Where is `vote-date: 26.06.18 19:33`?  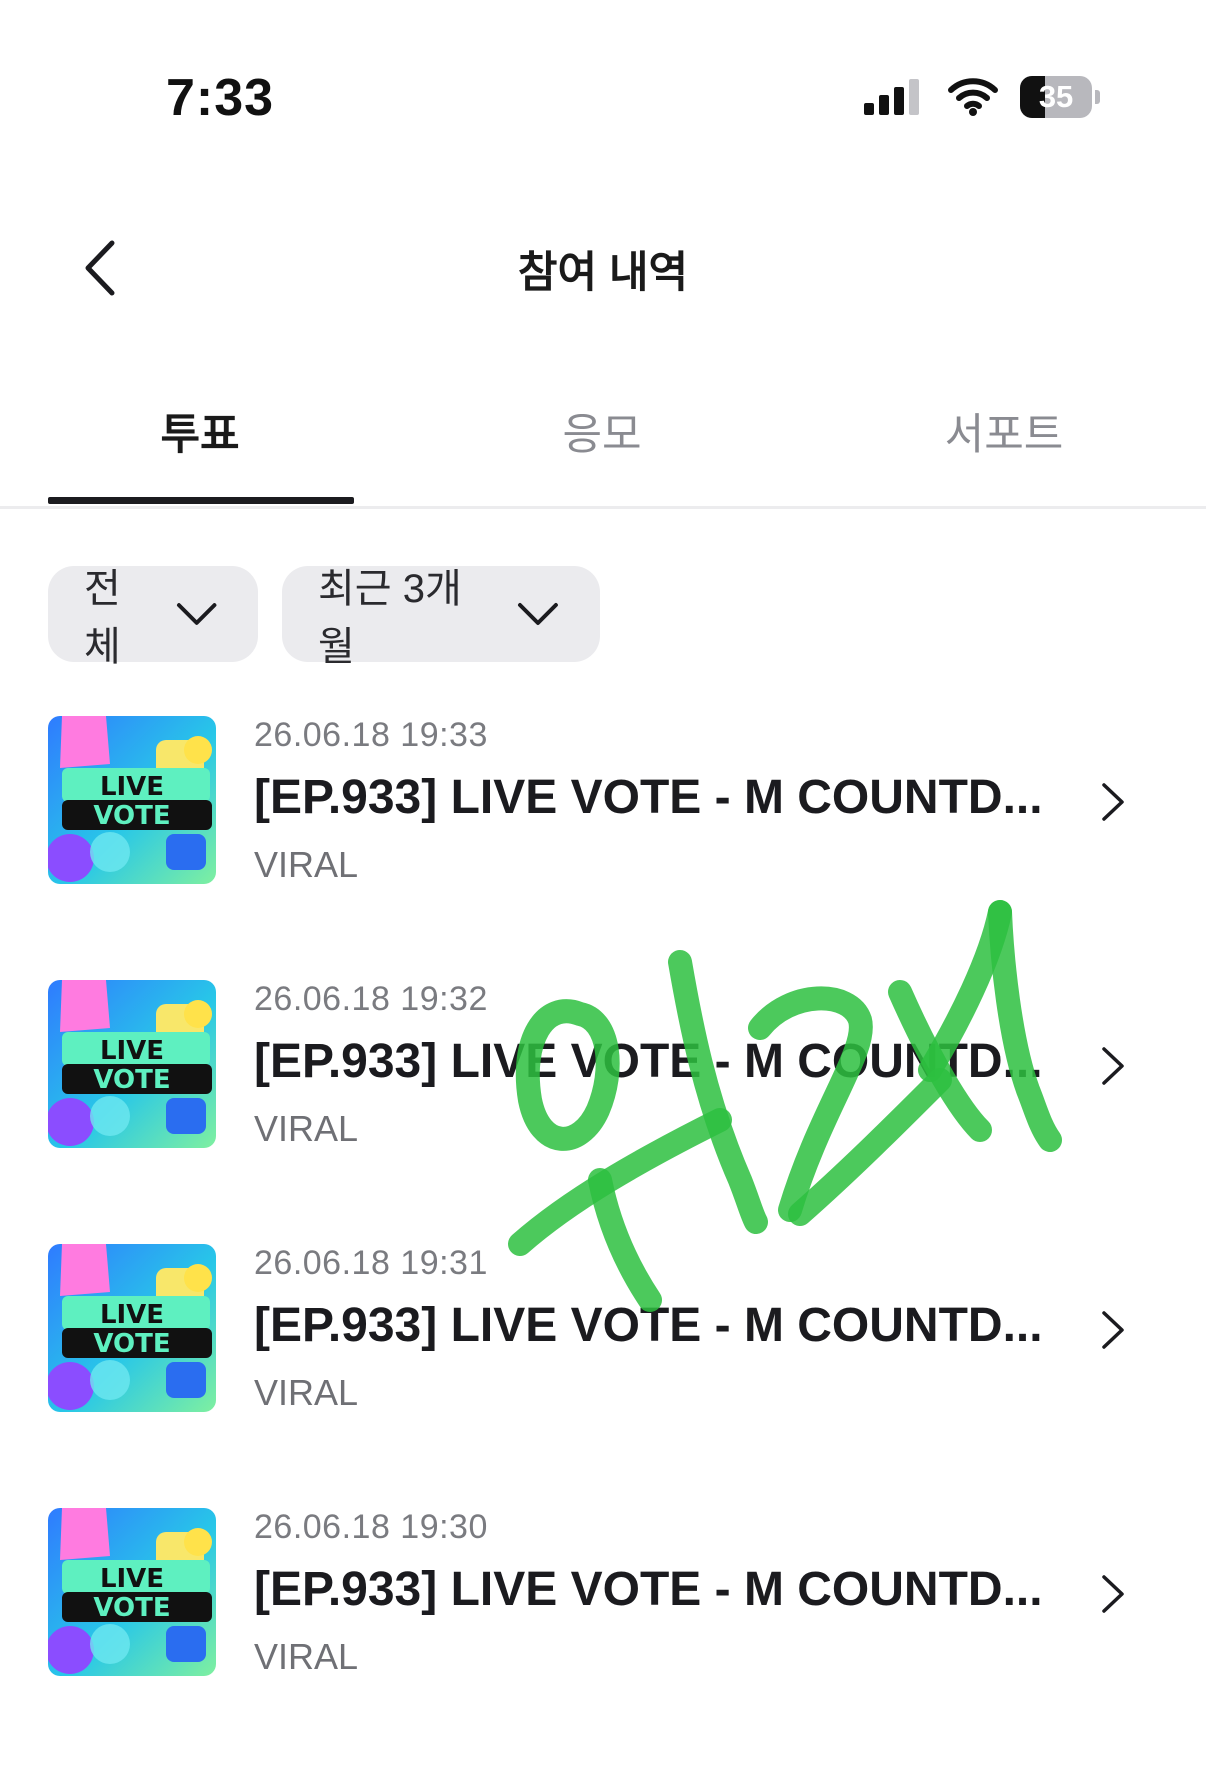 vote-date: 26.06.18 19:33 is located at coordinates (371, 735).